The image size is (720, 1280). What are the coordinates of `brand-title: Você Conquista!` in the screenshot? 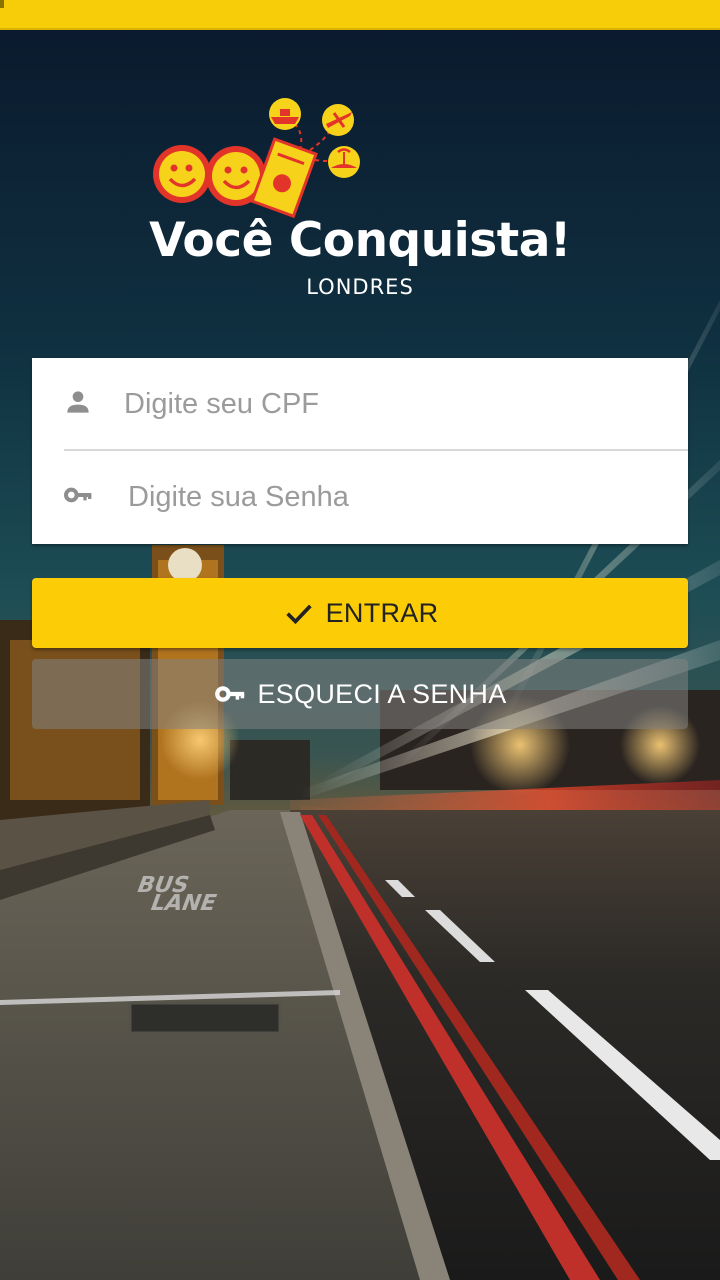 It's located at (360, 240).